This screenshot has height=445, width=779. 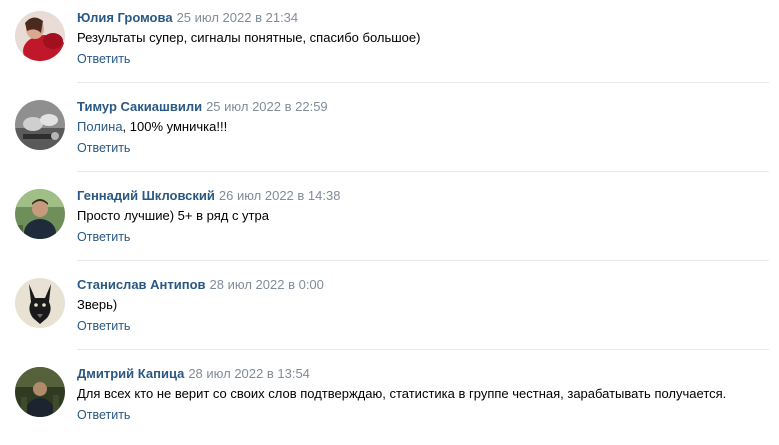 I want to click on comment-text-content: Просто лучшие) 5+ в ряд с утра, so click(x=173, y=215).